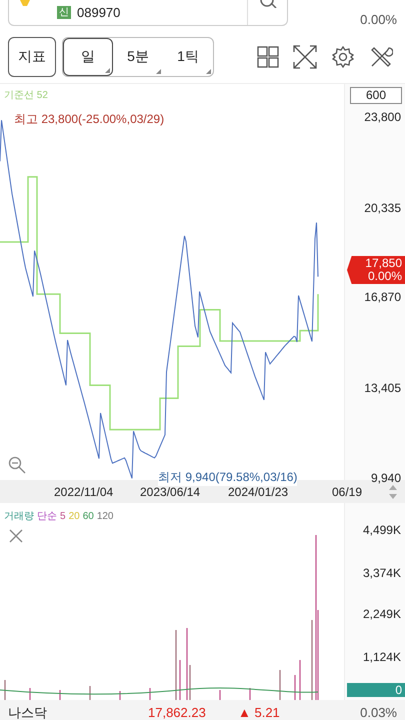 The height and width of the screenshot is (720, 405). I want to click on search-icon, so click(268, 4).